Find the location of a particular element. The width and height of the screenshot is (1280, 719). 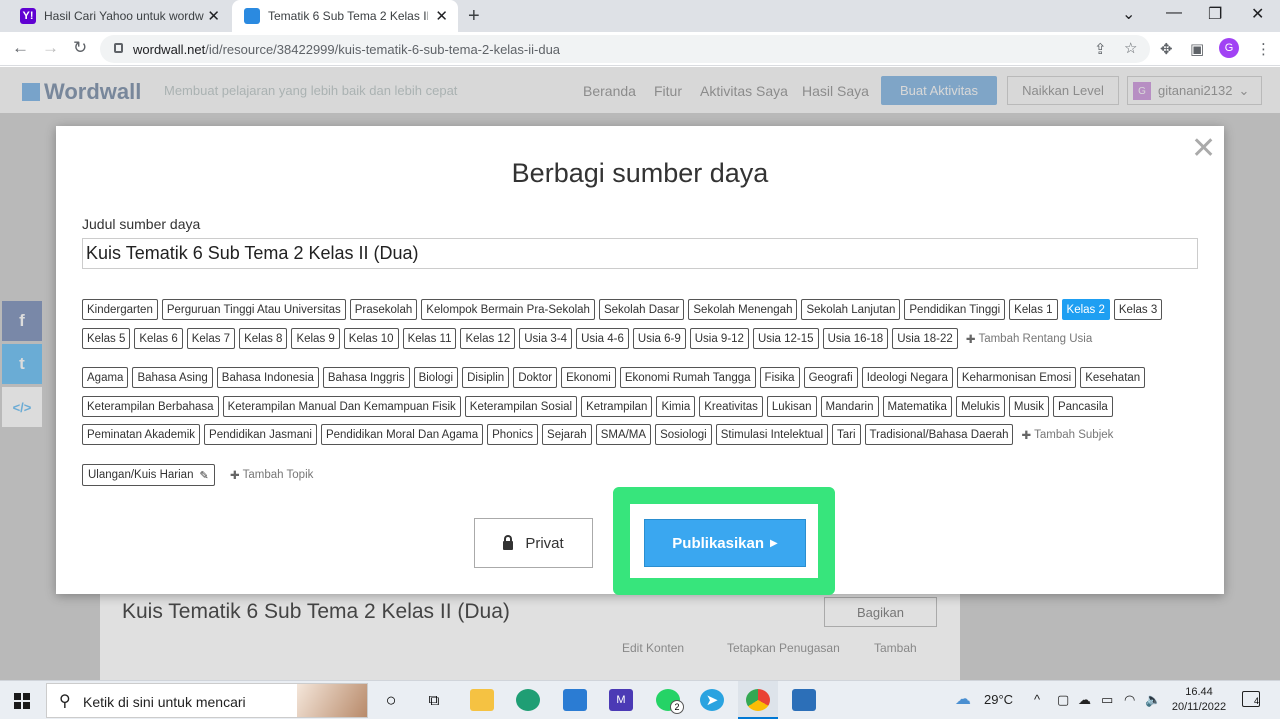

user-menu: Ggitanani2132 ⌄ is located at coordinates (1194, 90).